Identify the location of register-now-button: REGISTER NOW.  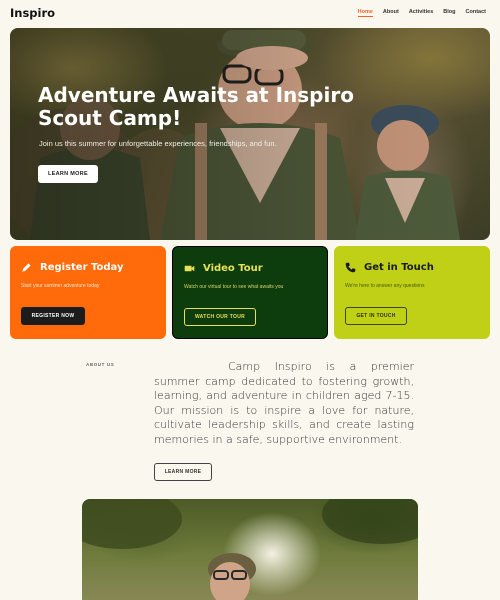
(53, 316).